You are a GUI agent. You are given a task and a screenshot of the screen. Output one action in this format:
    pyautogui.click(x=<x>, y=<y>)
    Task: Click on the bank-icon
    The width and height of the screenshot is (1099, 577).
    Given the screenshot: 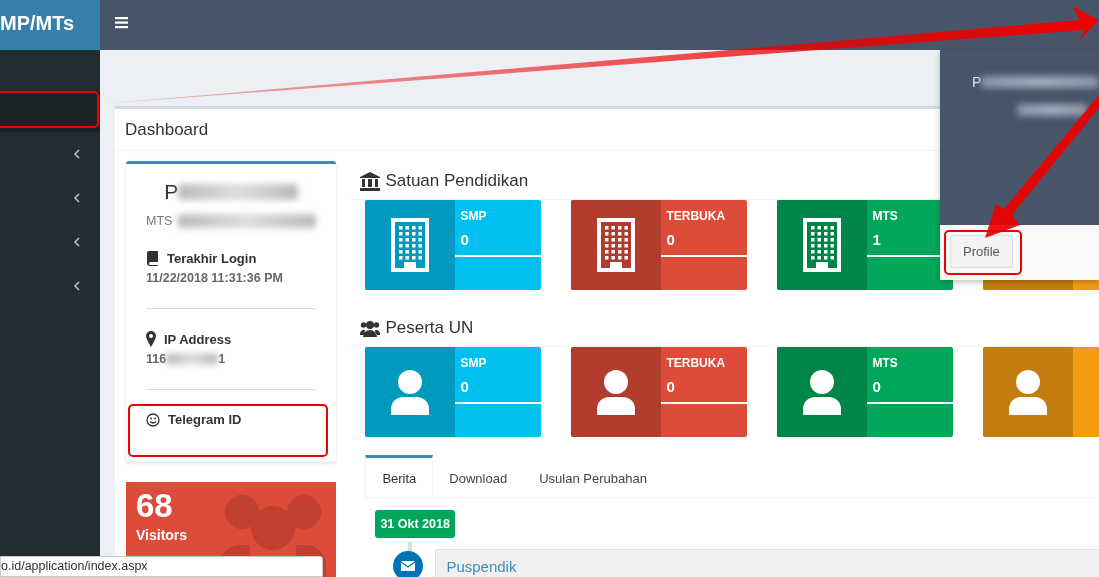 What is the action you would take?
    pyautogui.click(x=370, y=181)
    